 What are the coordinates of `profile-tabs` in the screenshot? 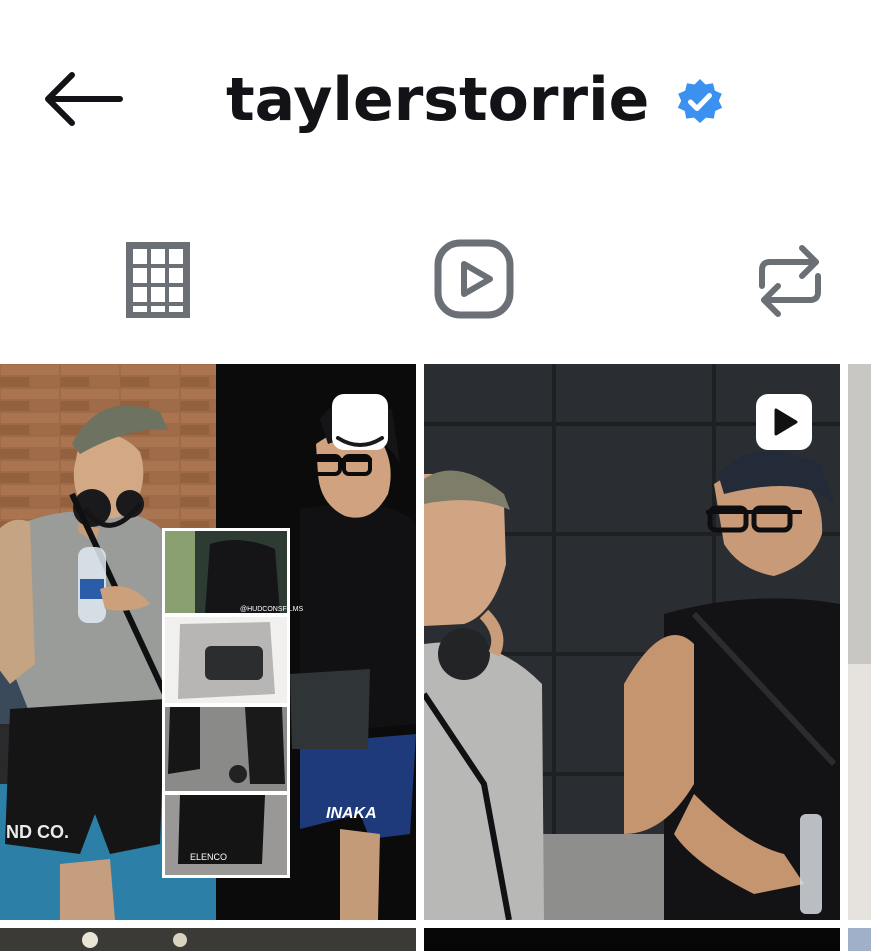 It's located at (435, 283).